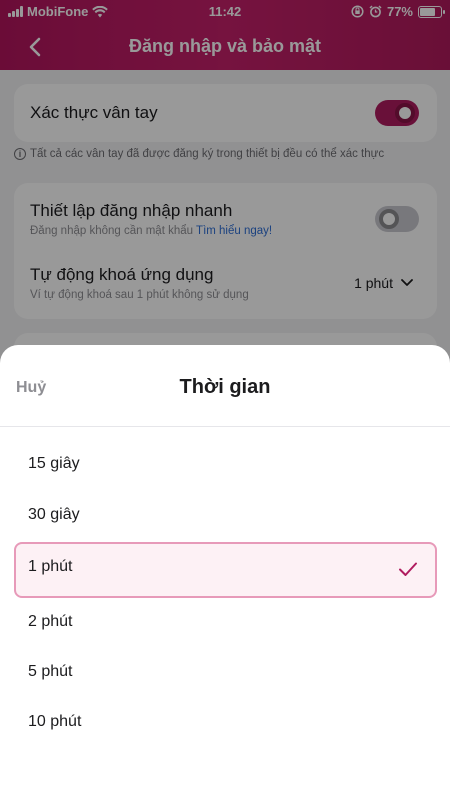  I want to click on option-1-minute: 1 phút, so click(225, 570).